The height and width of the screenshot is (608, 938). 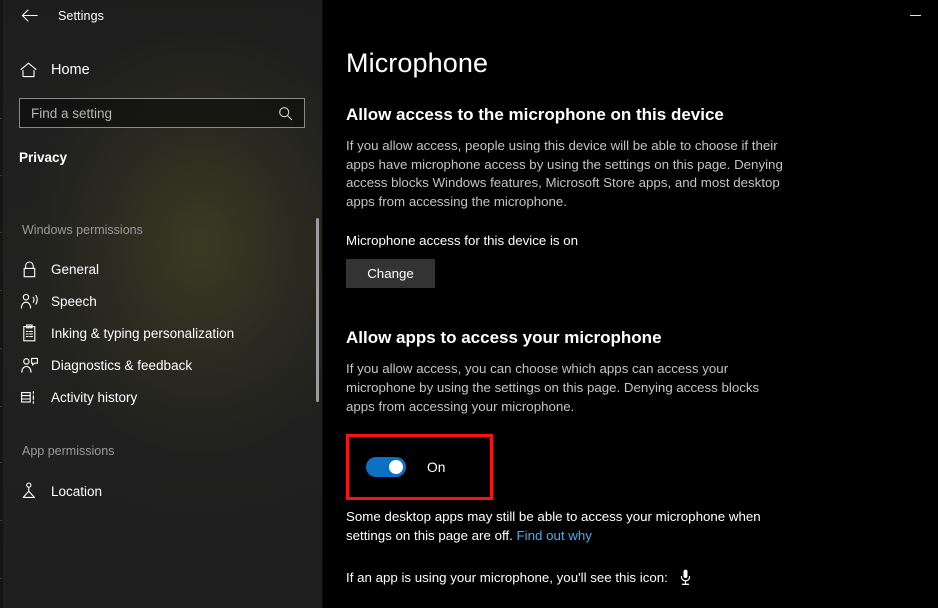 I want to click on microphone-access-toggle, so click(x=386, y=467).